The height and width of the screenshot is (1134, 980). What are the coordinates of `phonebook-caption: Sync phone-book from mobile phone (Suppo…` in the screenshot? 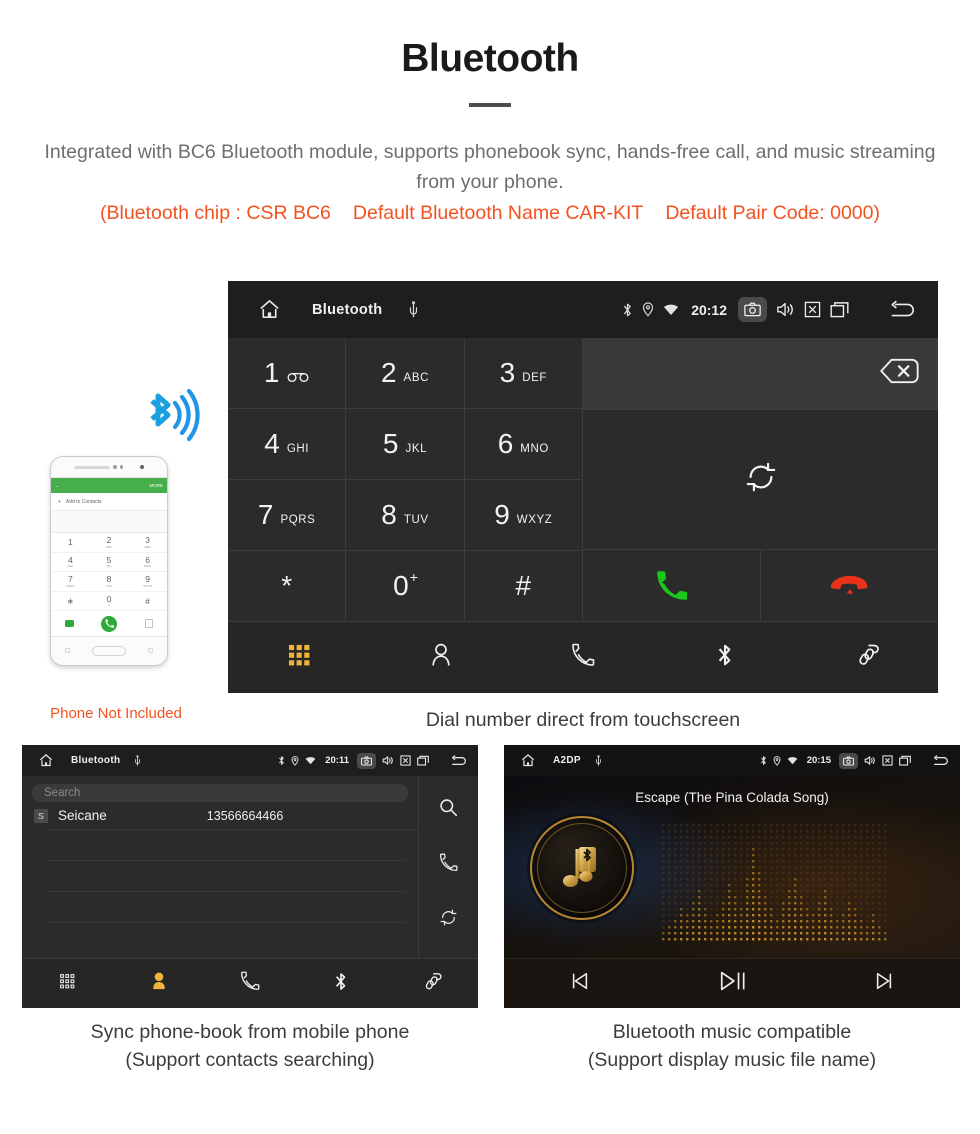 It's located at (250, 1046).